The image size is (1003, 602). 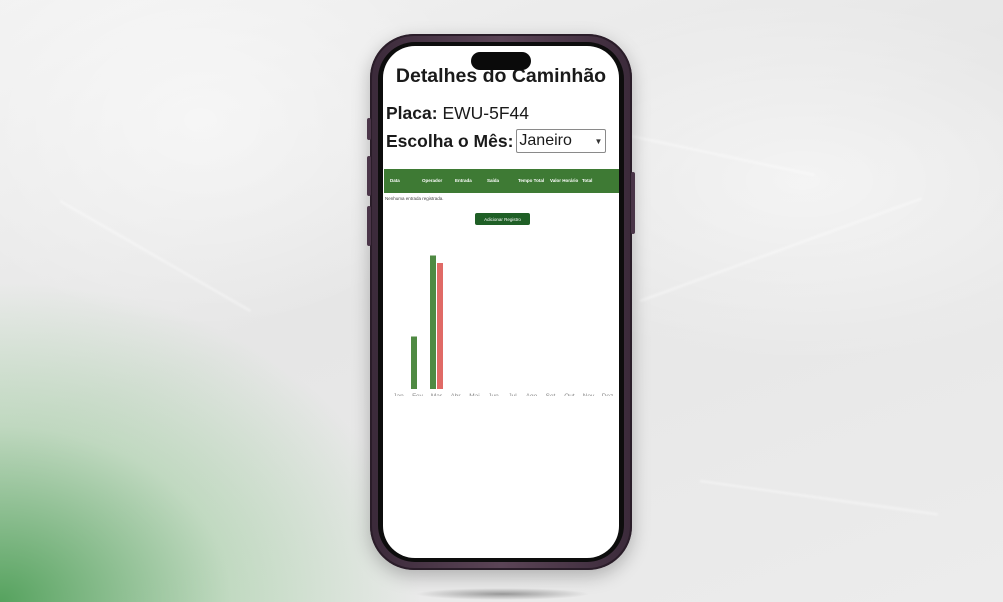 What do you see at coordinates (598, 141) in the screenshot?
I see `chevron-down-icon: ▼` at bounding box center [598, 141].